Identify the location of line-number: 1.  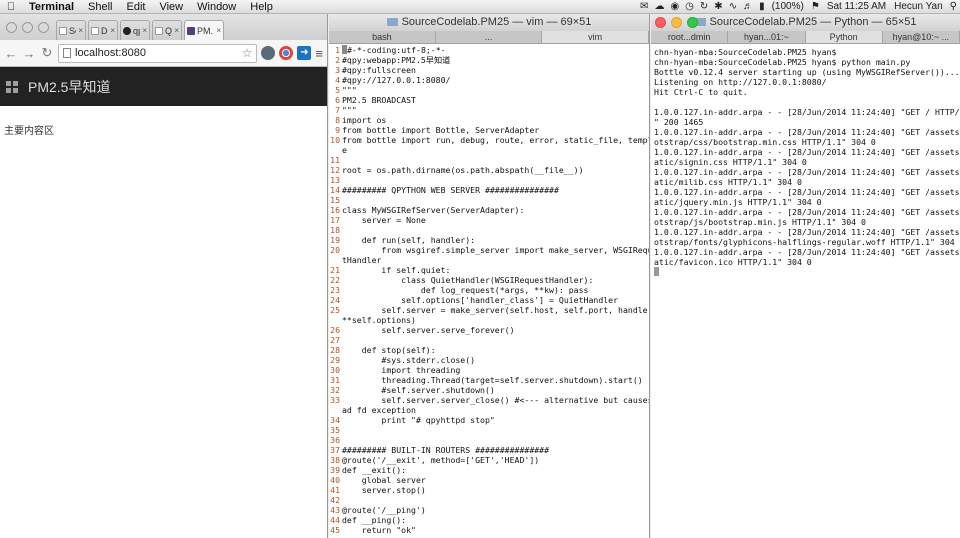
(337, 50).